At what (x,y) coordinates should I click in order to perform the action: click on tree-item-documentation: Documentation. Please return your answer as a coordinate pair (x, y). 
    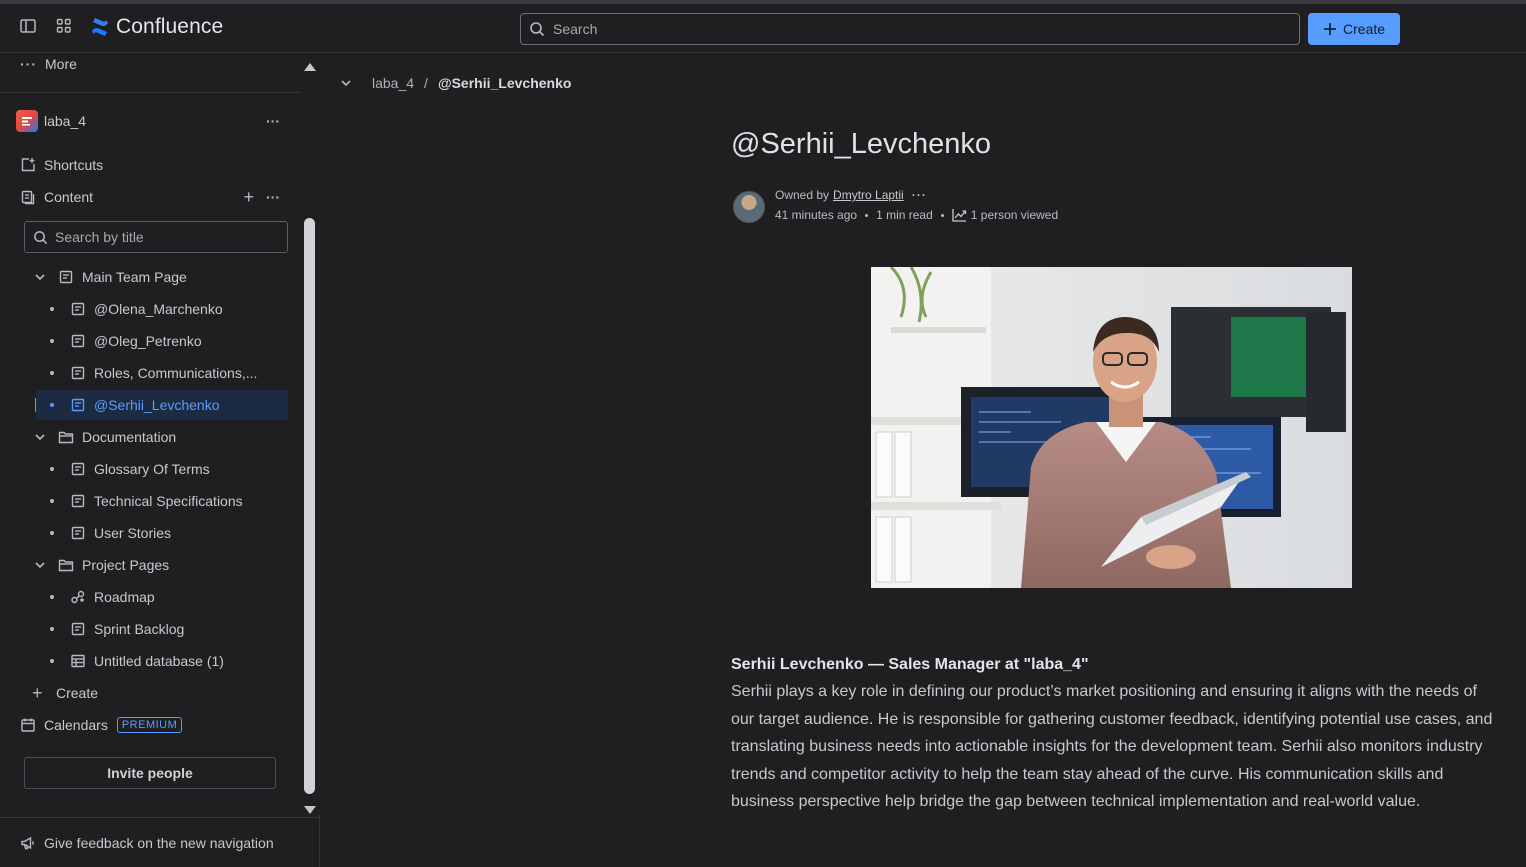
    Looking at the image, I should click on (158, 437).